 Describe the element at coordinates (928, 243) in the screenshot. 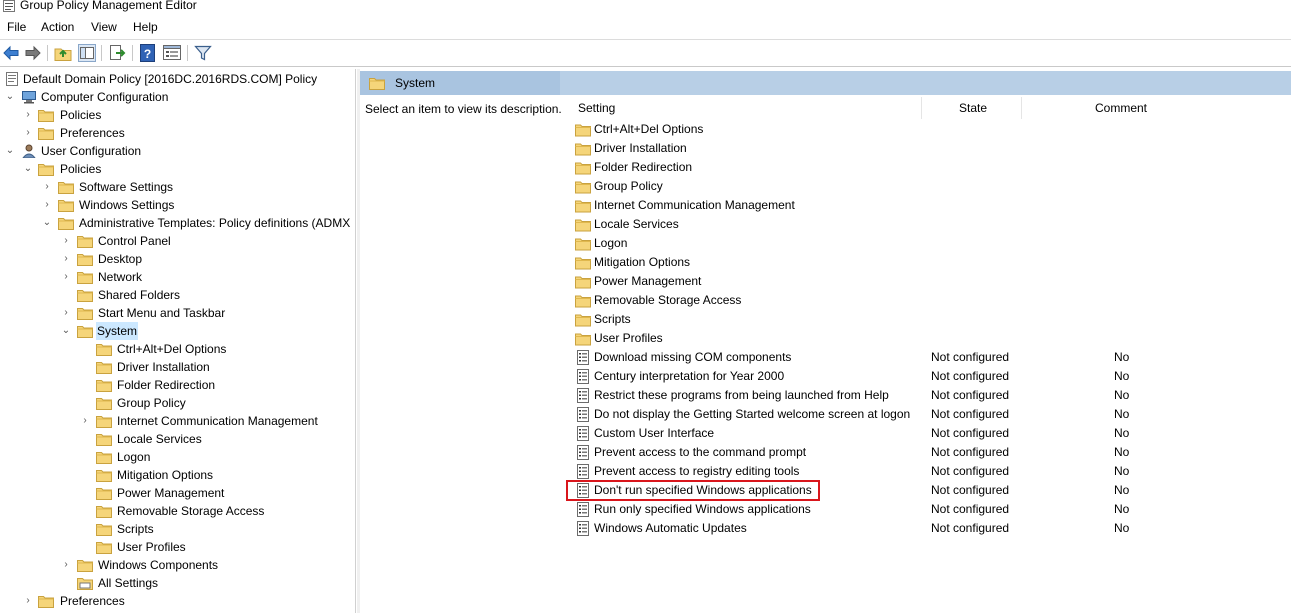

I see `list-item-folder: Logon` at that location.